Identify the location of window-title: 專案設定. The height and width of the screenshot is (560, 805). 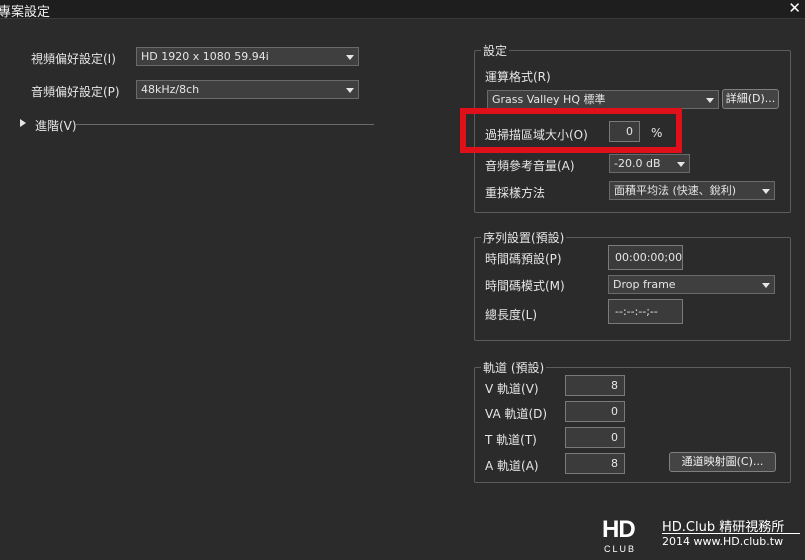
(25, 12).